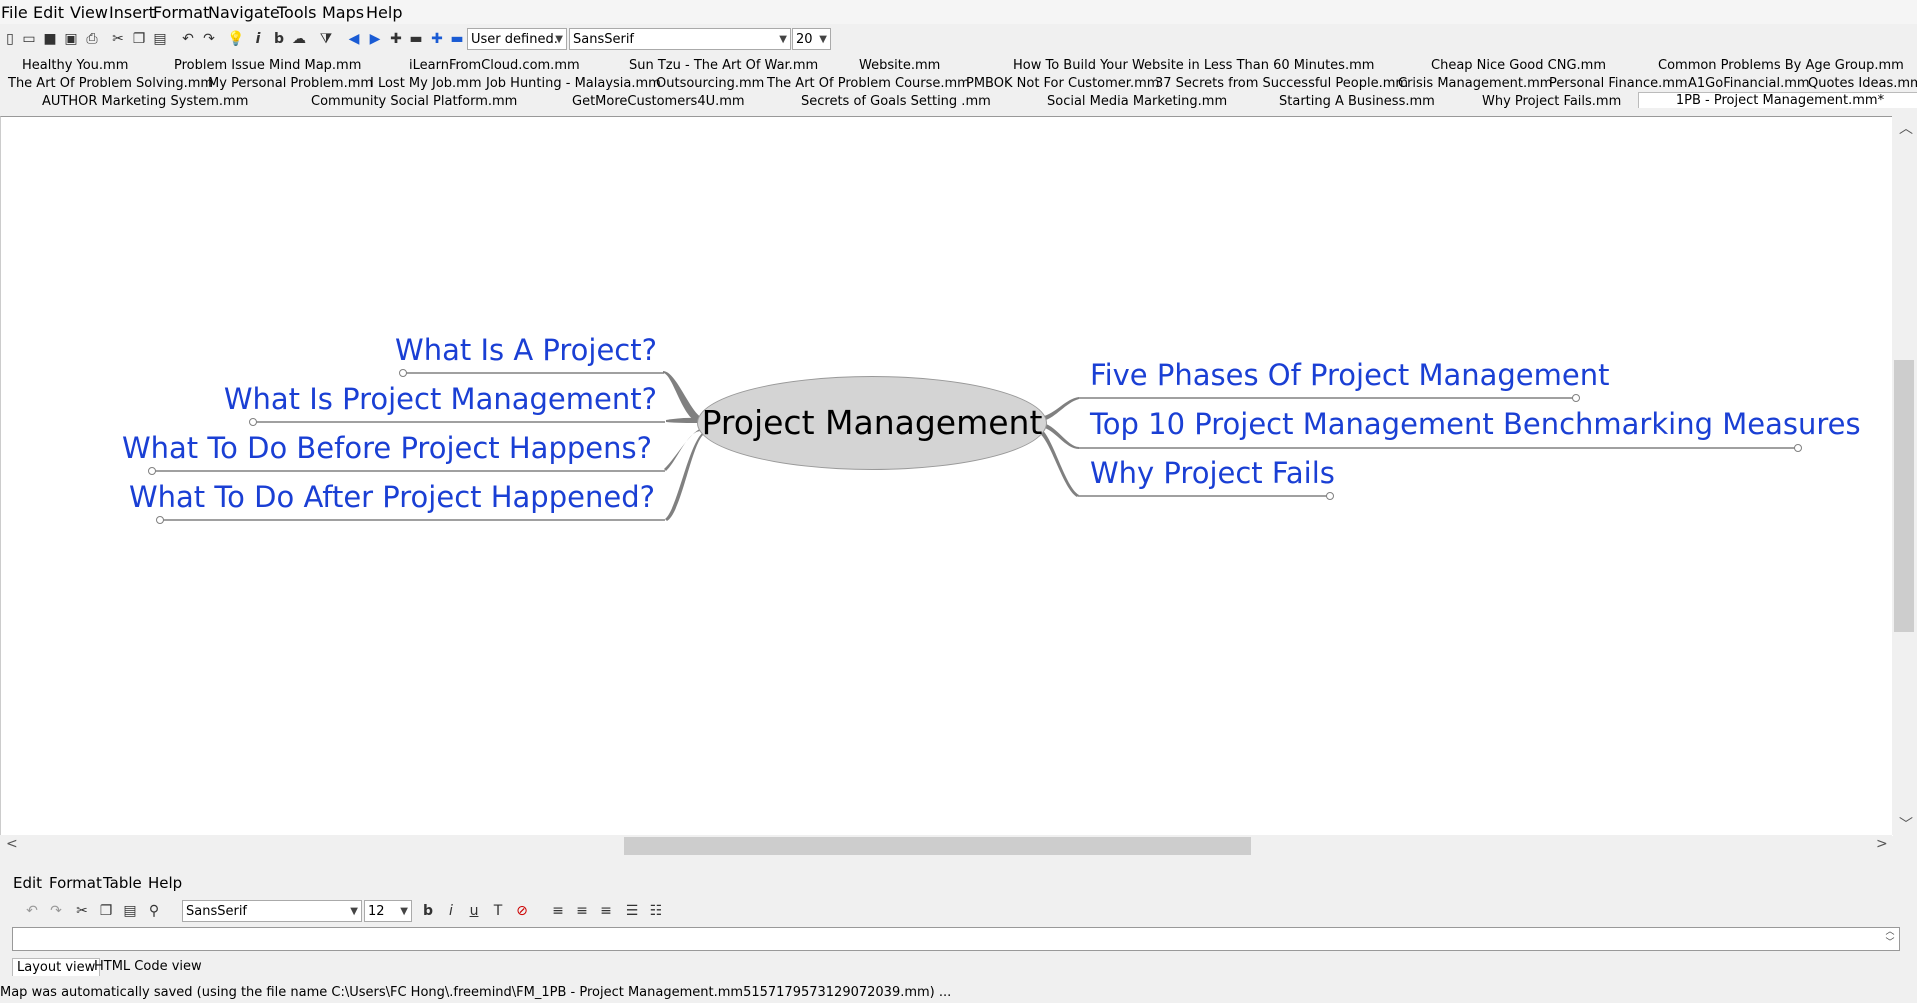 Image resolution: width=1917 pixels, height=1003 pixels. Describe the element at coordinates (1777, 100) in the screenshot. I see `tab-map-active: 1PB - Project Management.mm*` at that location.